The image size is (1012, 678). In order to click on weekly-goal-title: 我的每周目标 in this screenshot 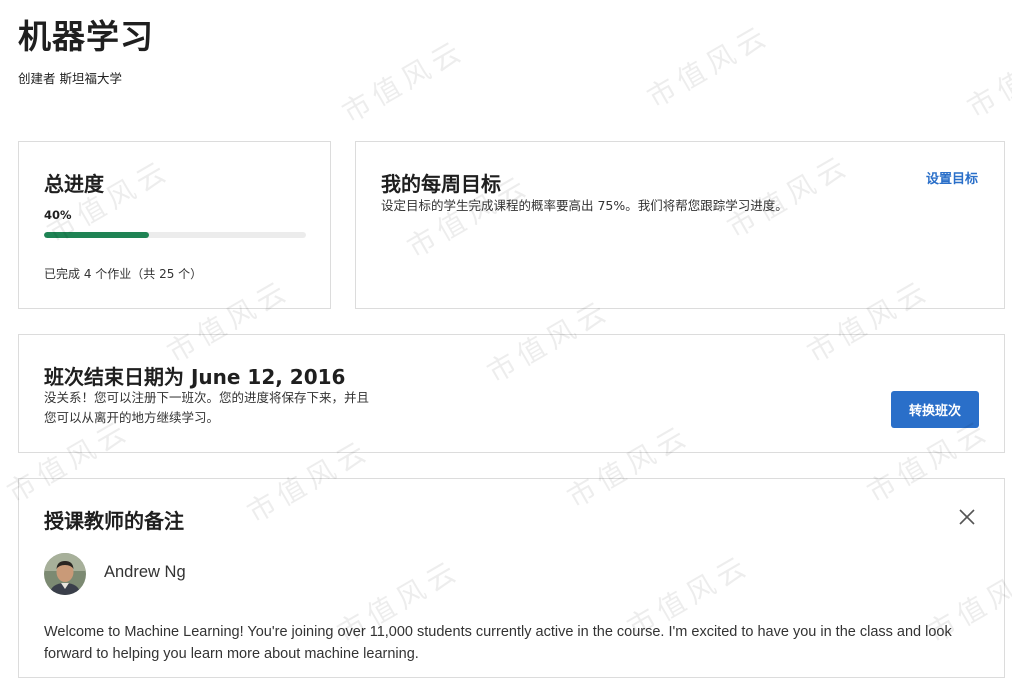, I will do `click(441, 184)`.